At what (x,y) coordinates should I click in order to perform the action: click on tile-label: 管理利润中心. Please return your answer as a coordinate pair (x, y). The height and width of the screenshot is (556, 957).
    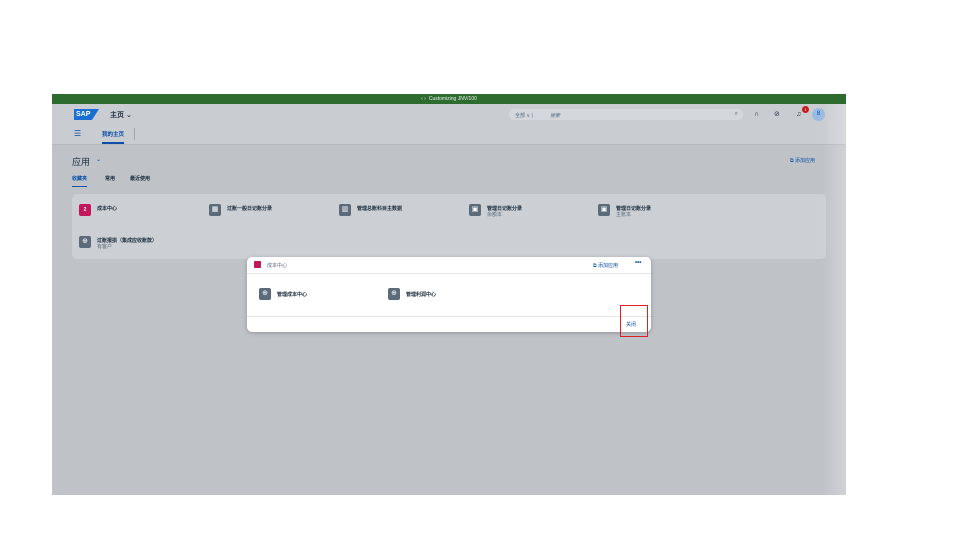
    Looking at the image, I should click on (421, 294).